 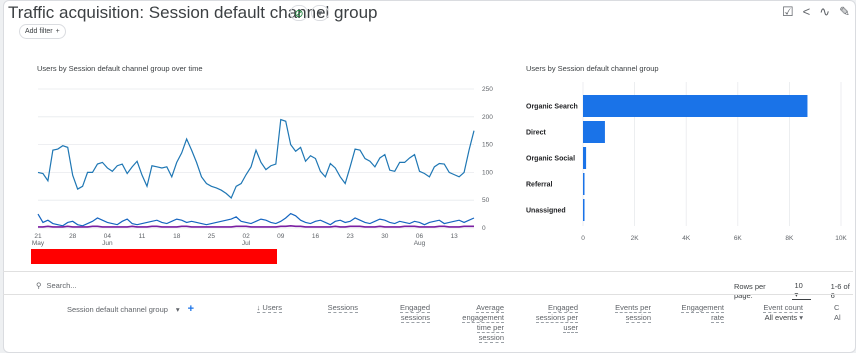 I want to click on rows-per-page-select: 10 ▾, so click(x=801, y=290).